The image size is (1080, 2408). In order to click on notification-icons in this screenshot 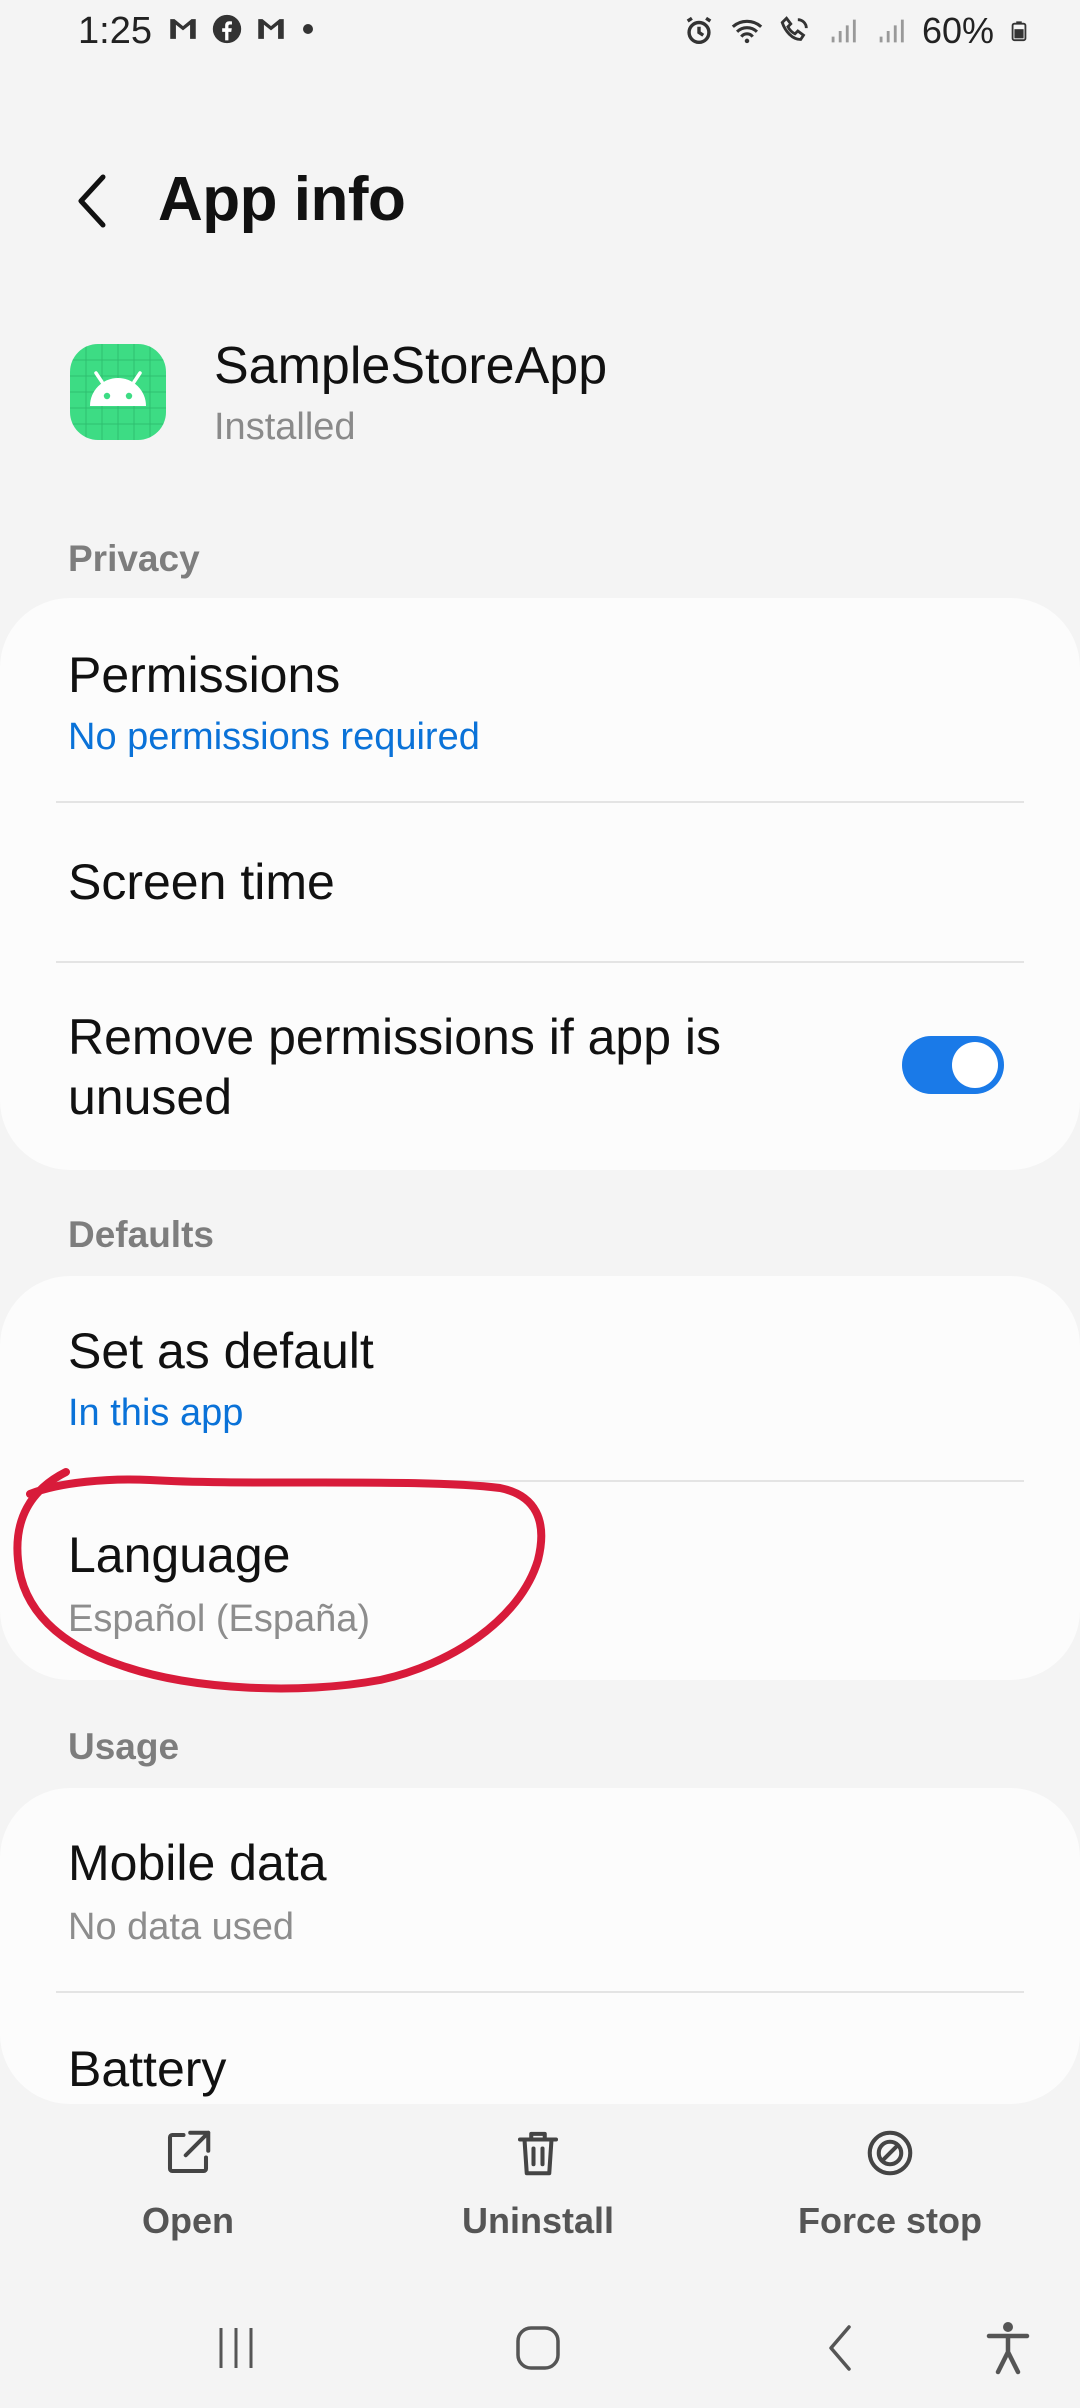, I will do `click(242, 29)`.